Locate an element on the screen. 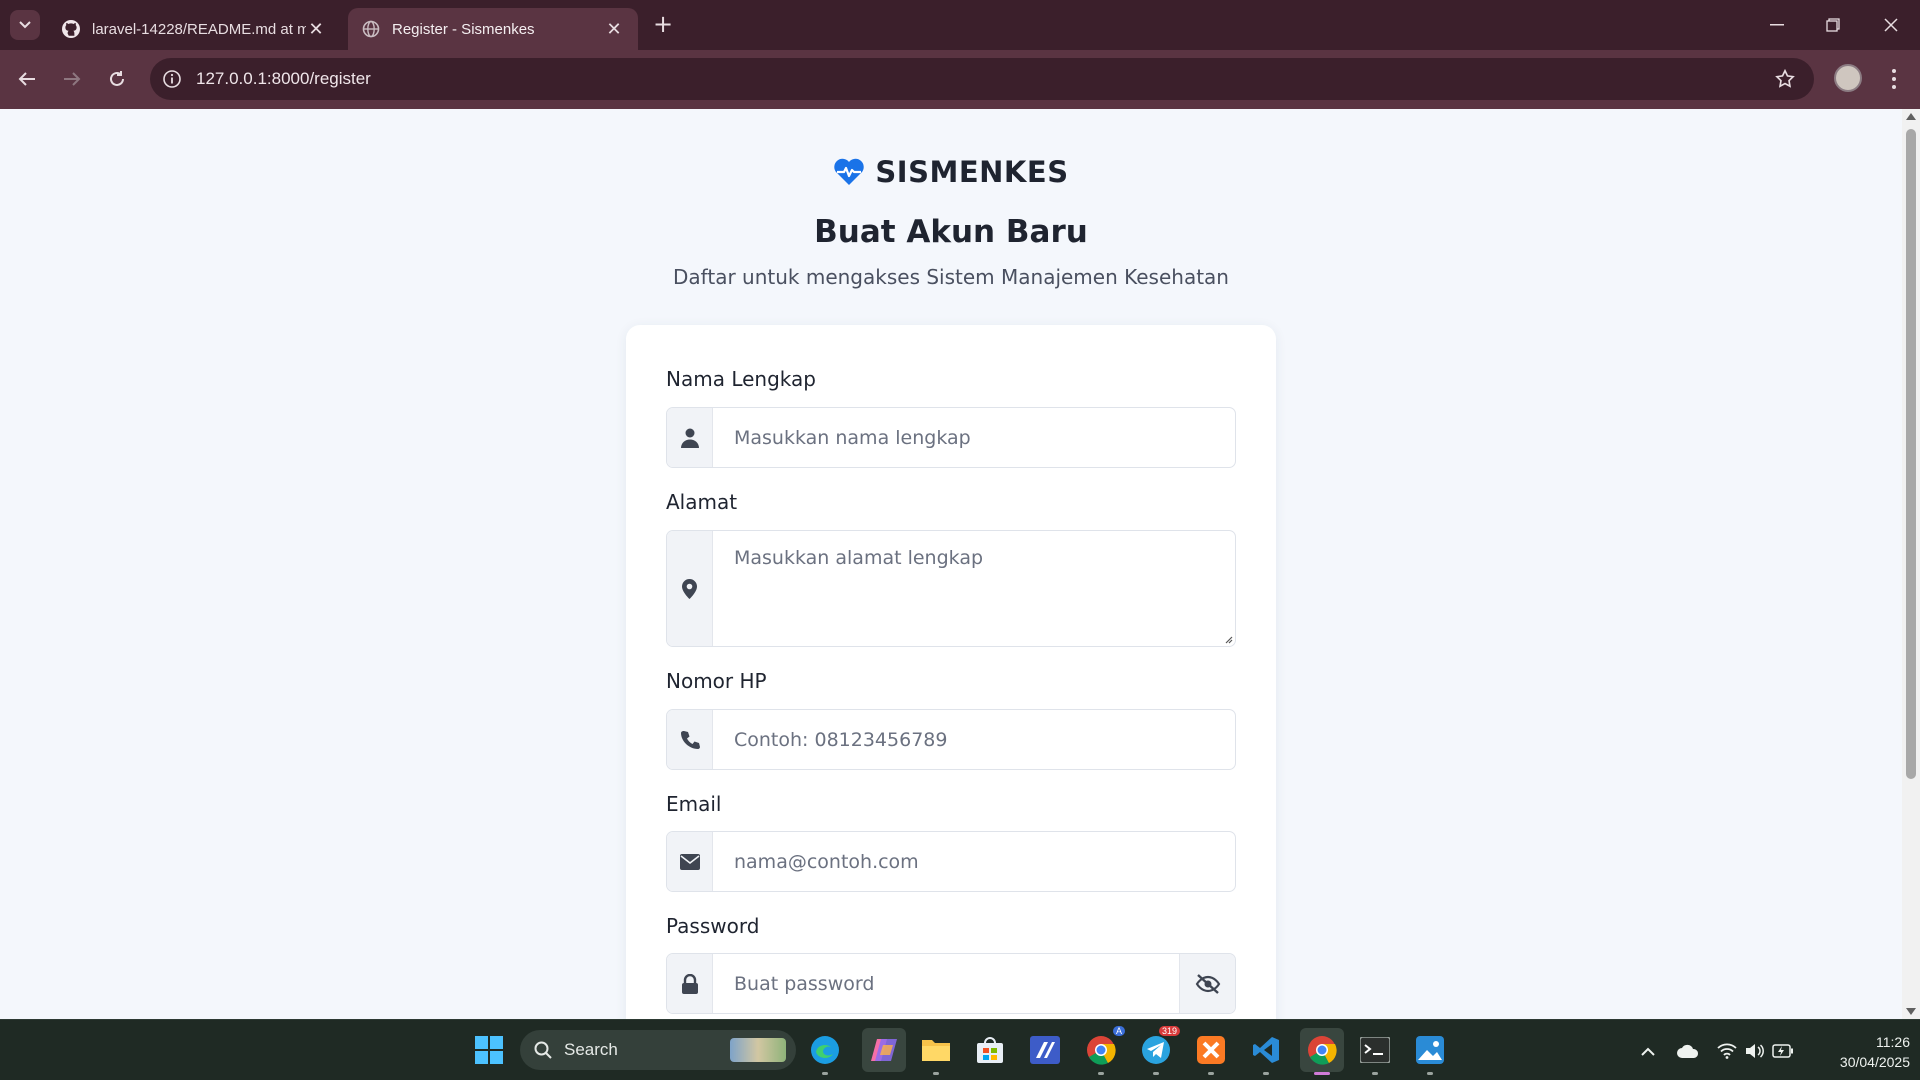  address-input-group is located at coordinates (951, 588).